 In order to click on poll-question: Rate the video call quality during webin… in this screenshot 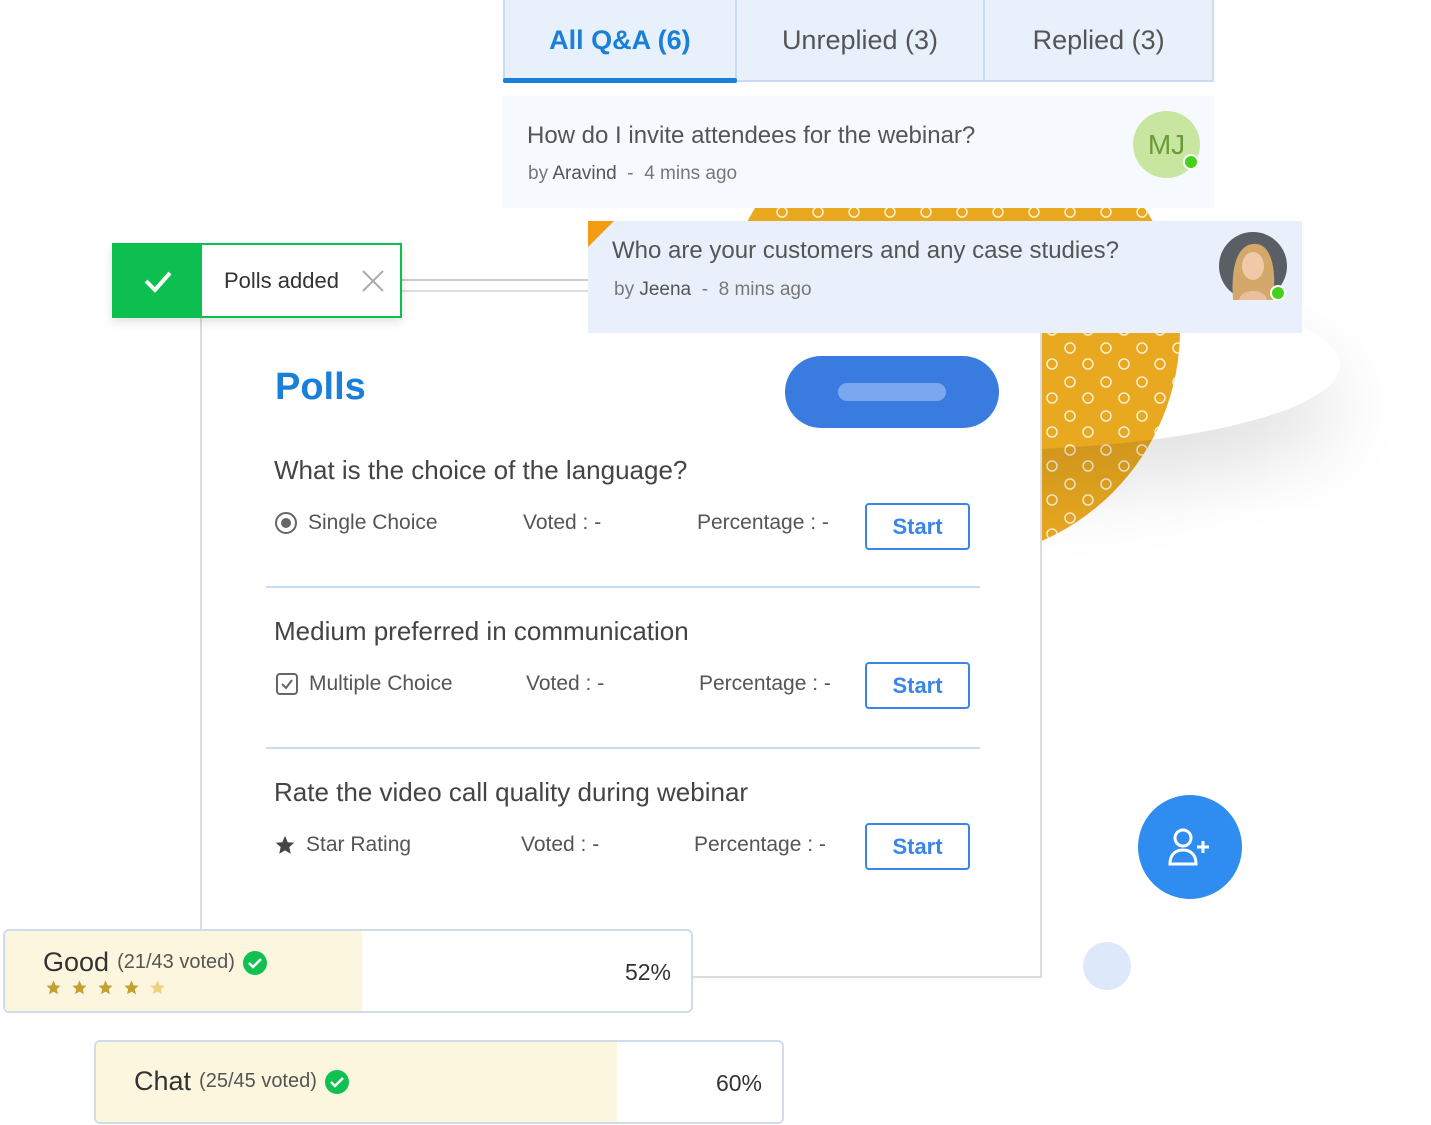, I will do `click(511, 792)`.